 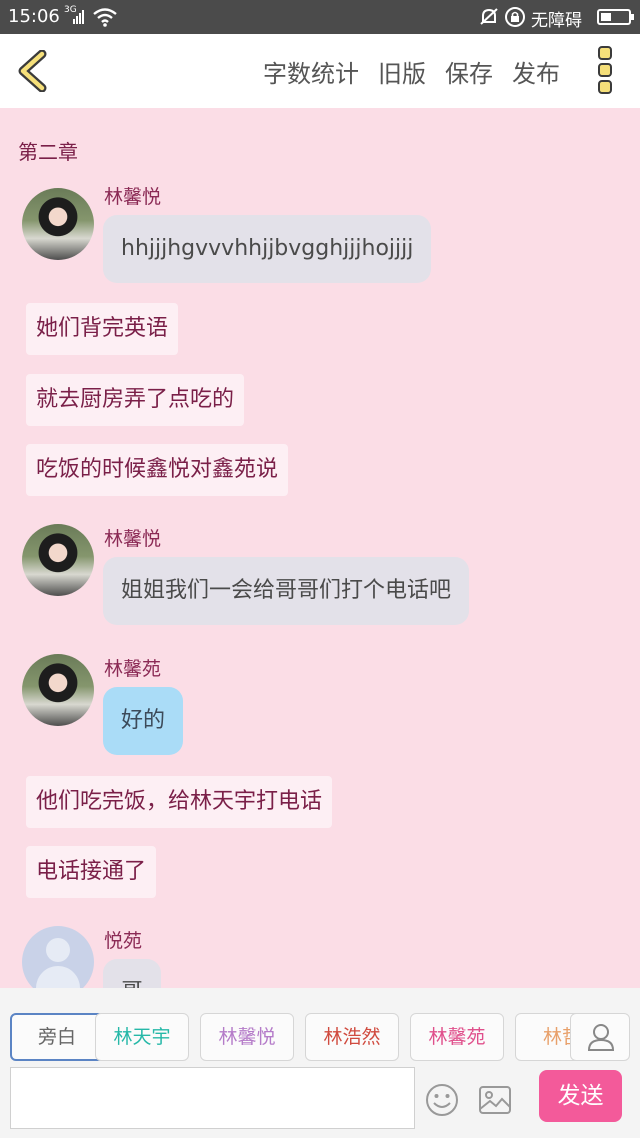 I want to click on character-selector: 旁白 林天宇 林馨悦 林浩然 林馨苑 林哲, so click(x=295, y=1037).